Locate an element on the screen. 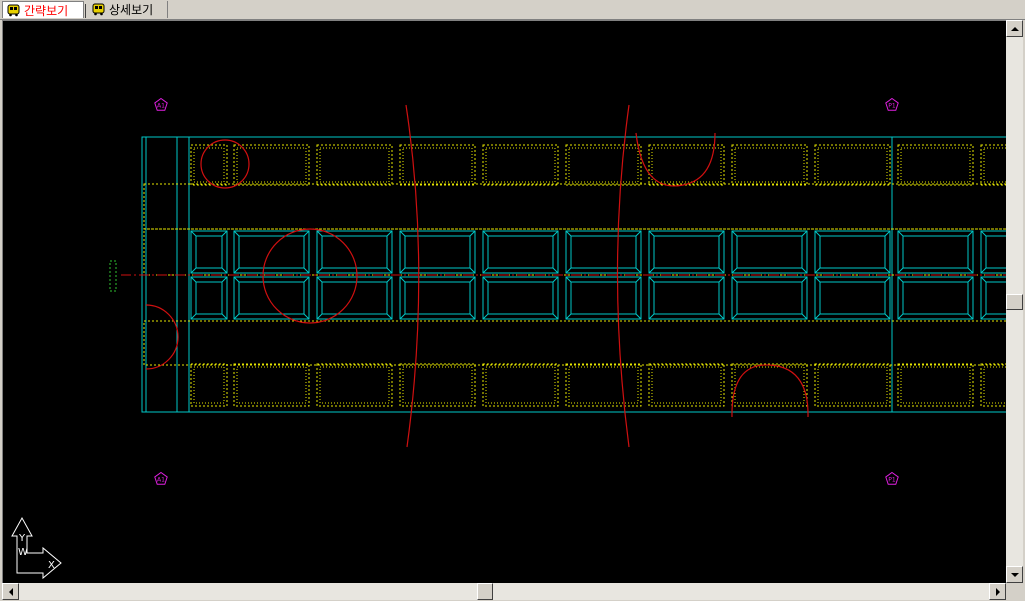 The height and width of the screenshot is (601, 1025). tab-summary-view: 간략보기 is located at coordinates (44, 9).